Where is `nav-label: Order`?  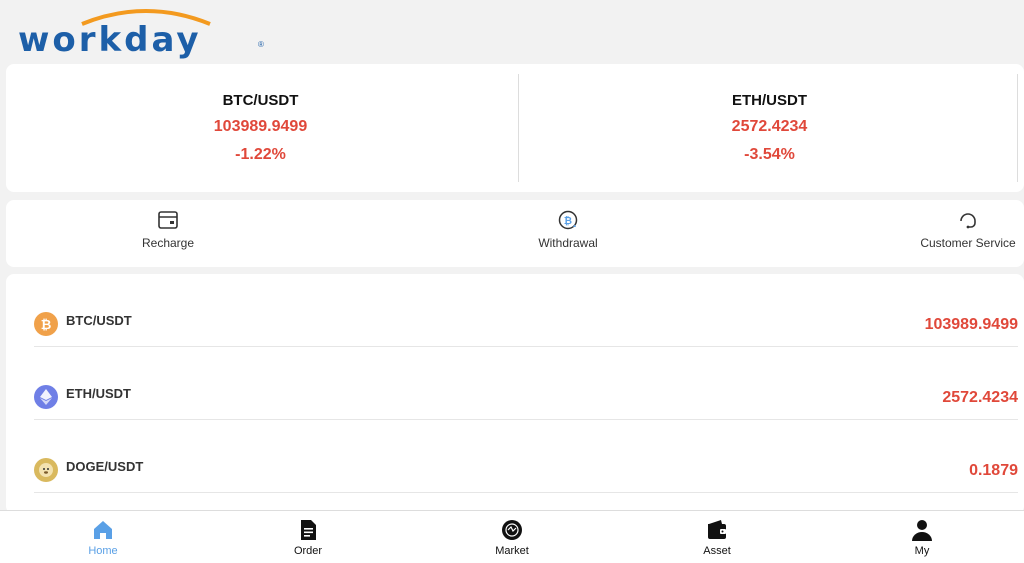 nav-label: Order is located at coordinates (308, 551).